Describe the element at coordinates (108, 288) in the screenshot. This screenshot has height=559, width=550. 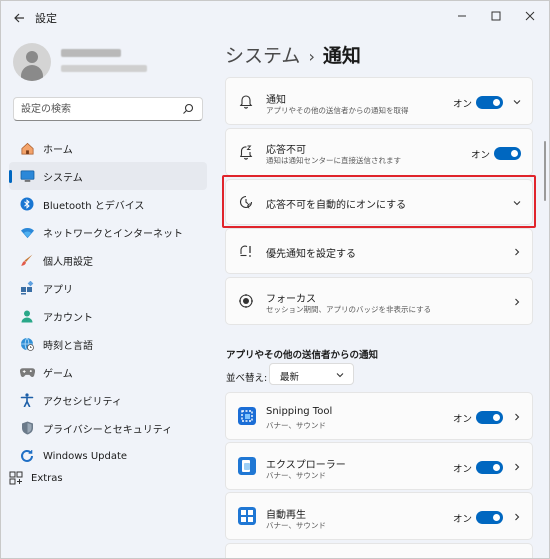
I see `sidebar-item-apps: アプリ` at that location.